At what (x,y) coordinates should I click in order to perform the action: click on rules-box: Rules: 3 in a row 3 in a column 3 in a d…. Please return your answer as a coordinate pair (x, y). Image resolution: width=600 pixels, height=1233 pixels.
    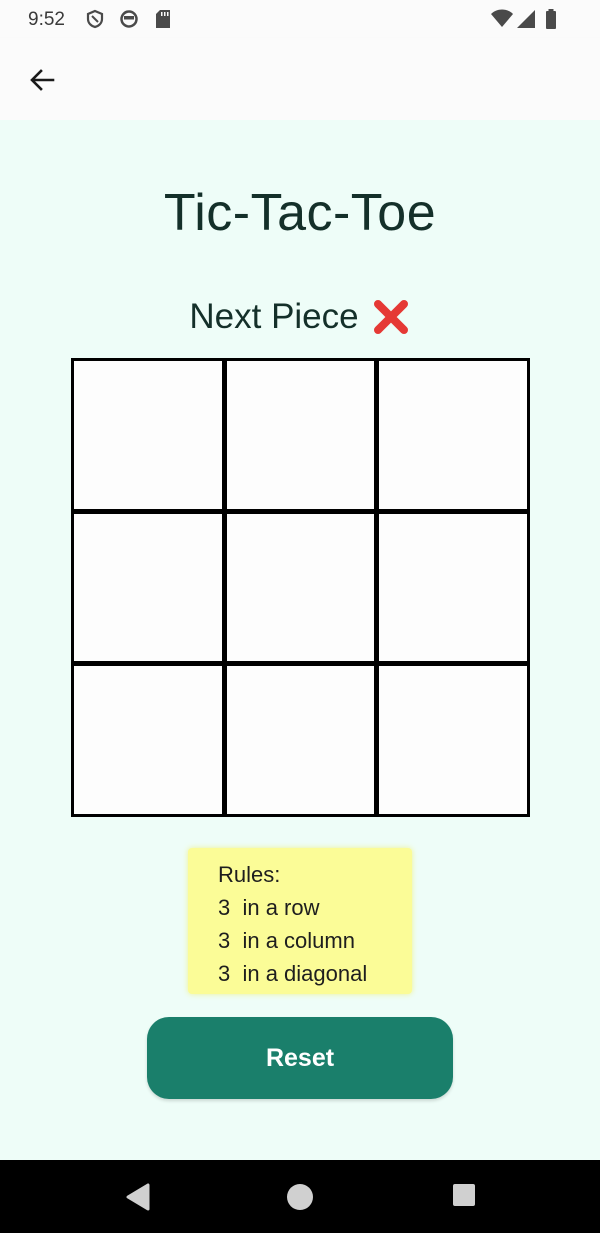
    Looking at the image, I should click on (300, 921).